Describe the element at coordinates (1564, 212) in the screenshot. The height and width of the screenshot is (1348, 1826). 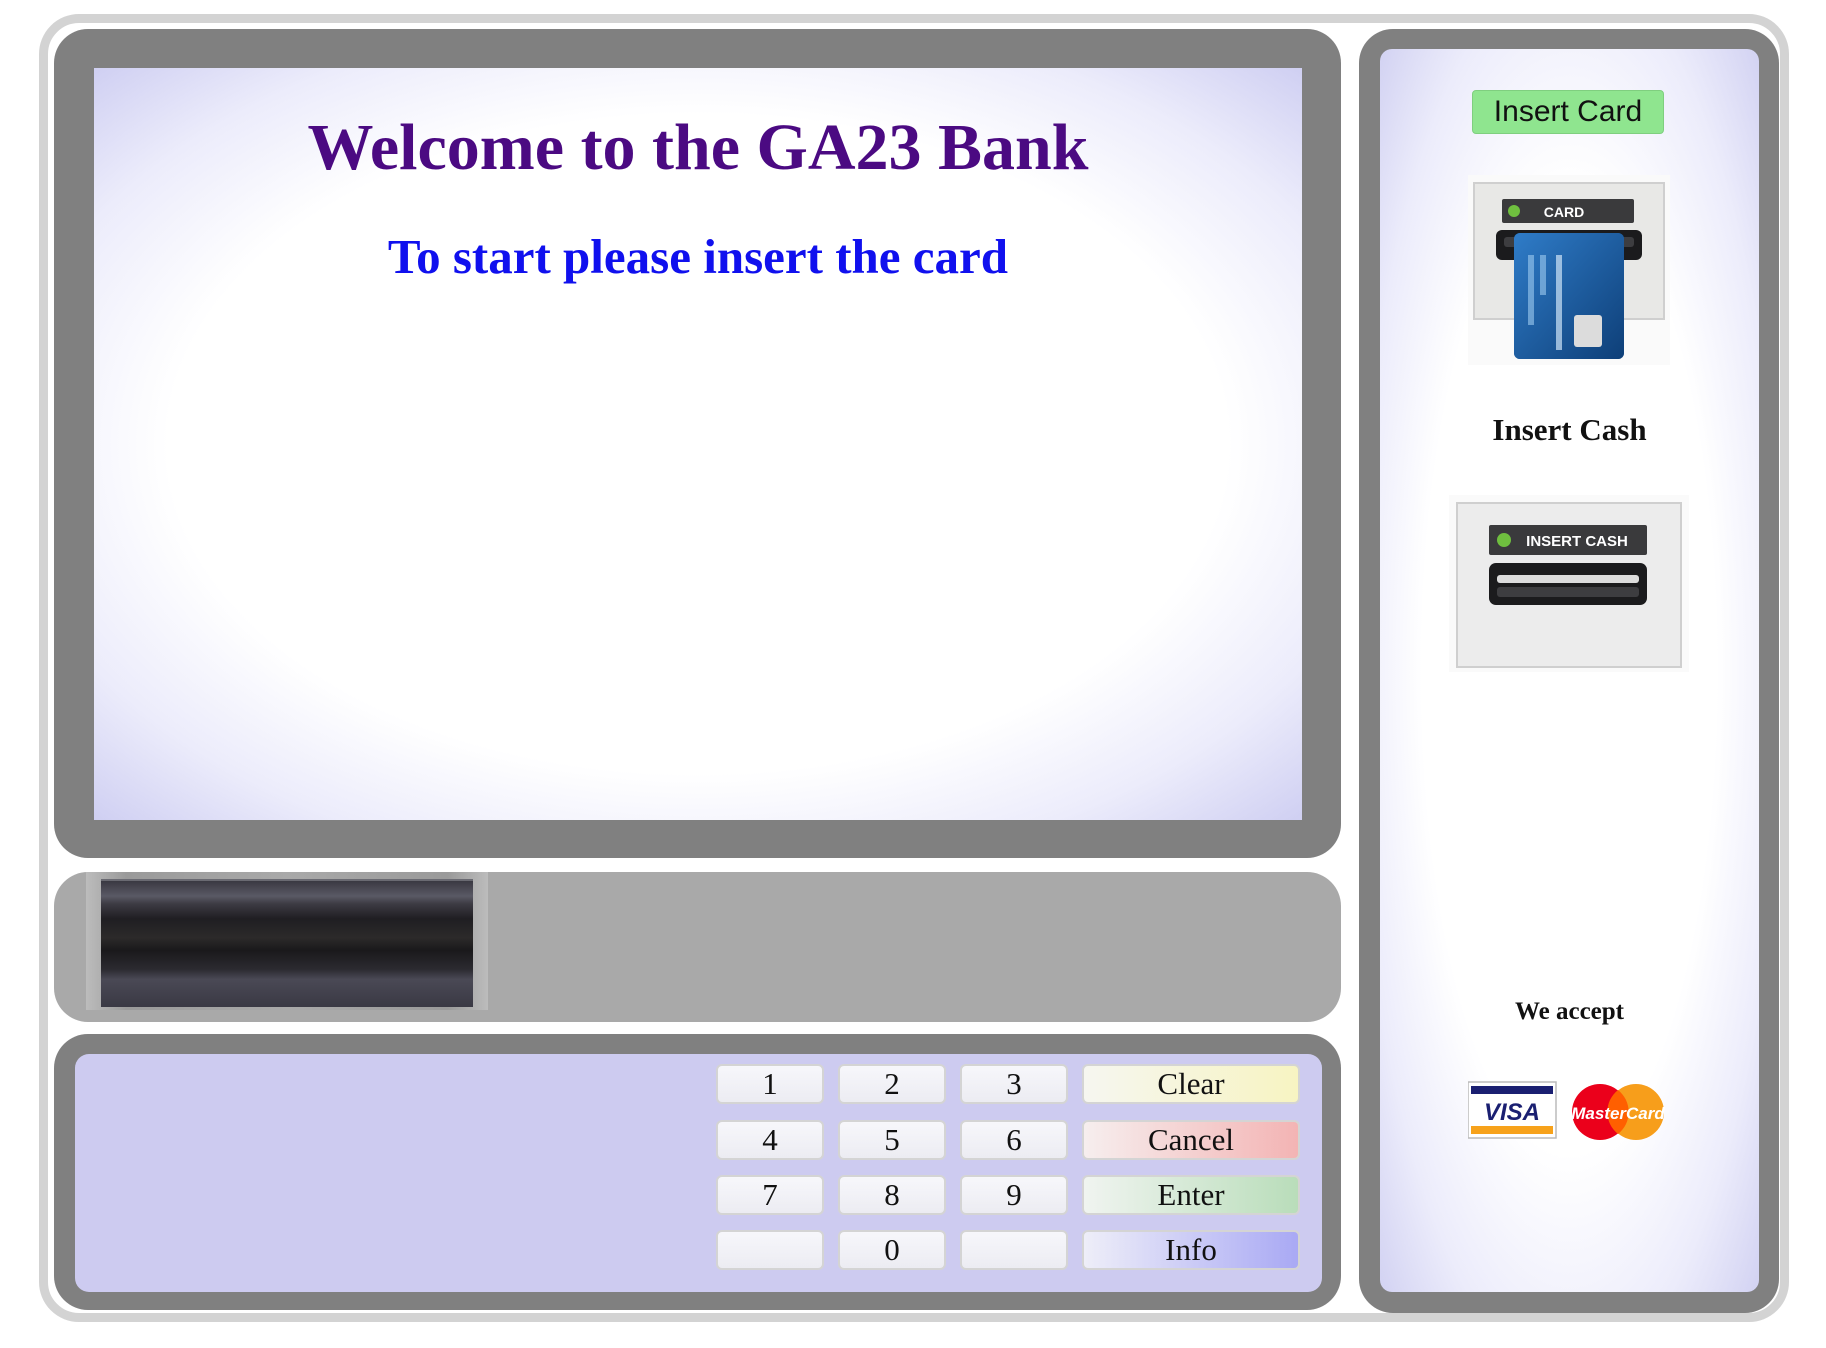
I see `card-slot-label: CARD` at that location.